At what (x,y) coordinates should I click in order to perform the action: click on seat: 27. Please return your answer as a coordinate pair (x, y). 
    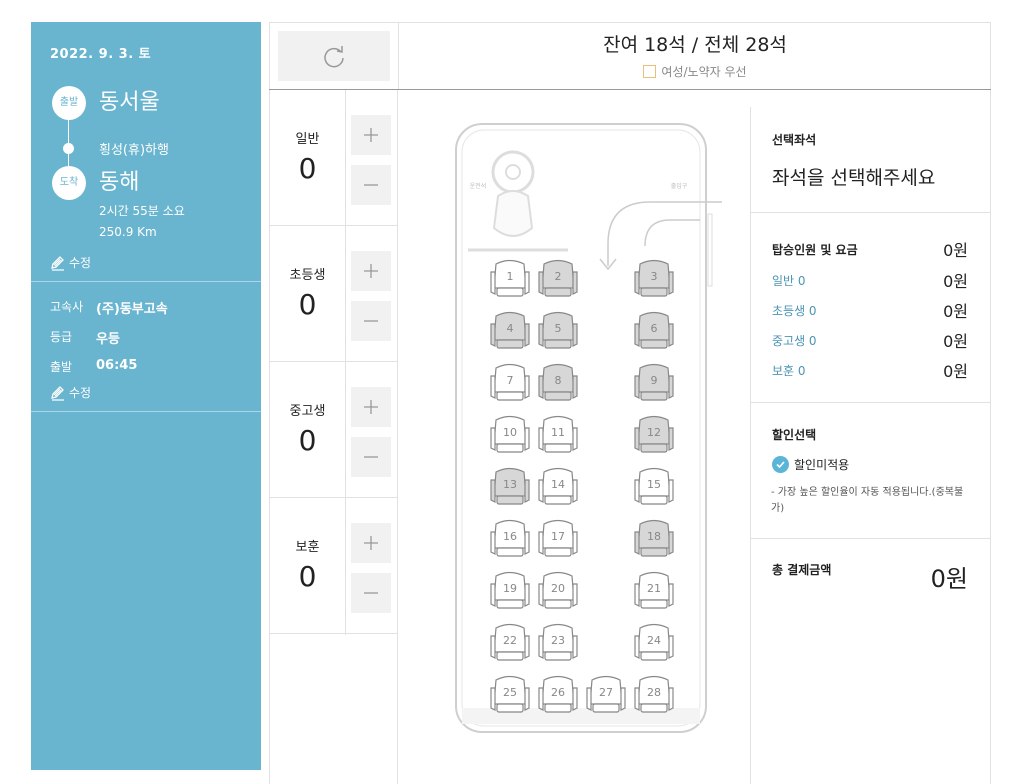
    Looking at the image, I should click on (606, 694).